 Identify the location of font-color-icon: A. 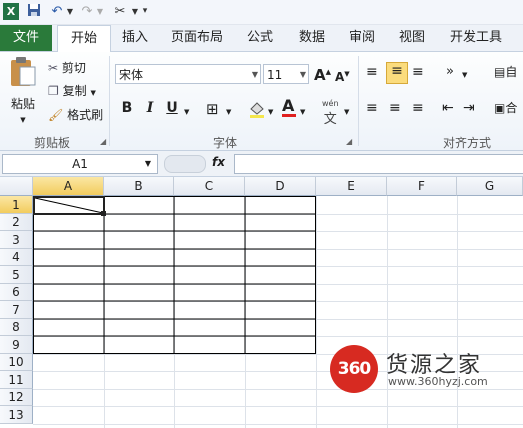
(289, 107).